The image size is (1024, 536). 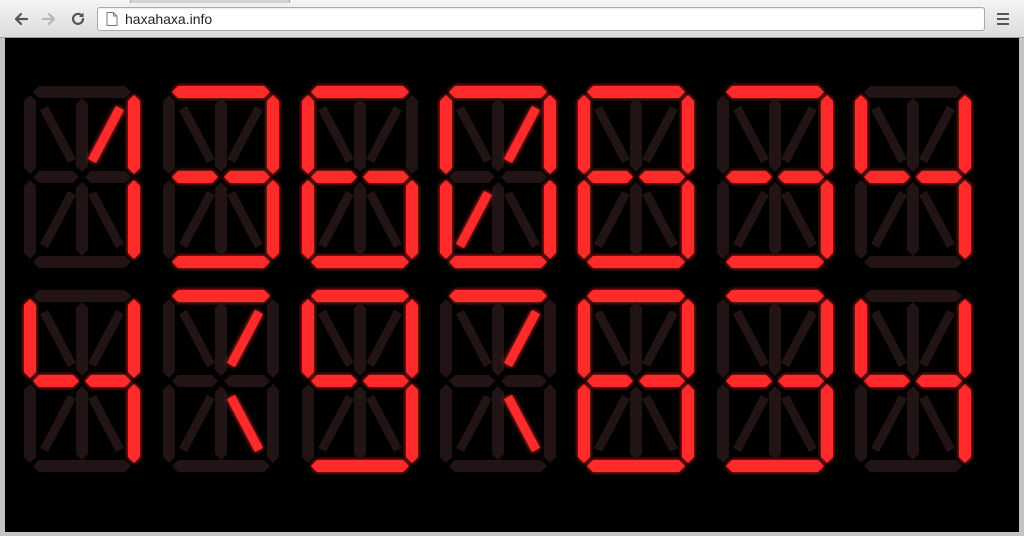 I want to click on window-frame-bottom, so click(x=512, y=534).